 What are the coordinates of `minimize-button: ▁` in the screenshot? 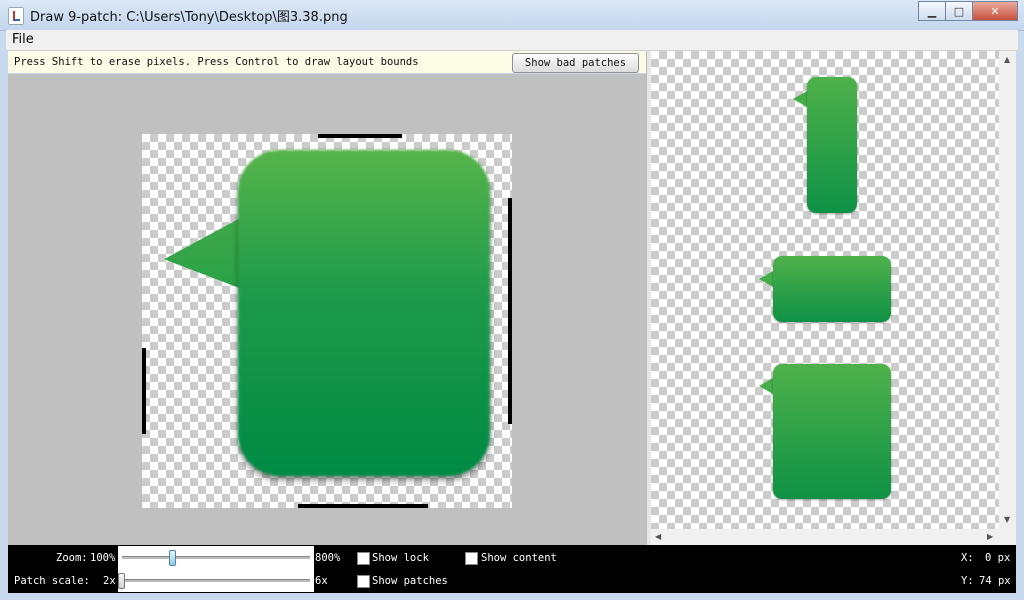 It's located at (932, 11).